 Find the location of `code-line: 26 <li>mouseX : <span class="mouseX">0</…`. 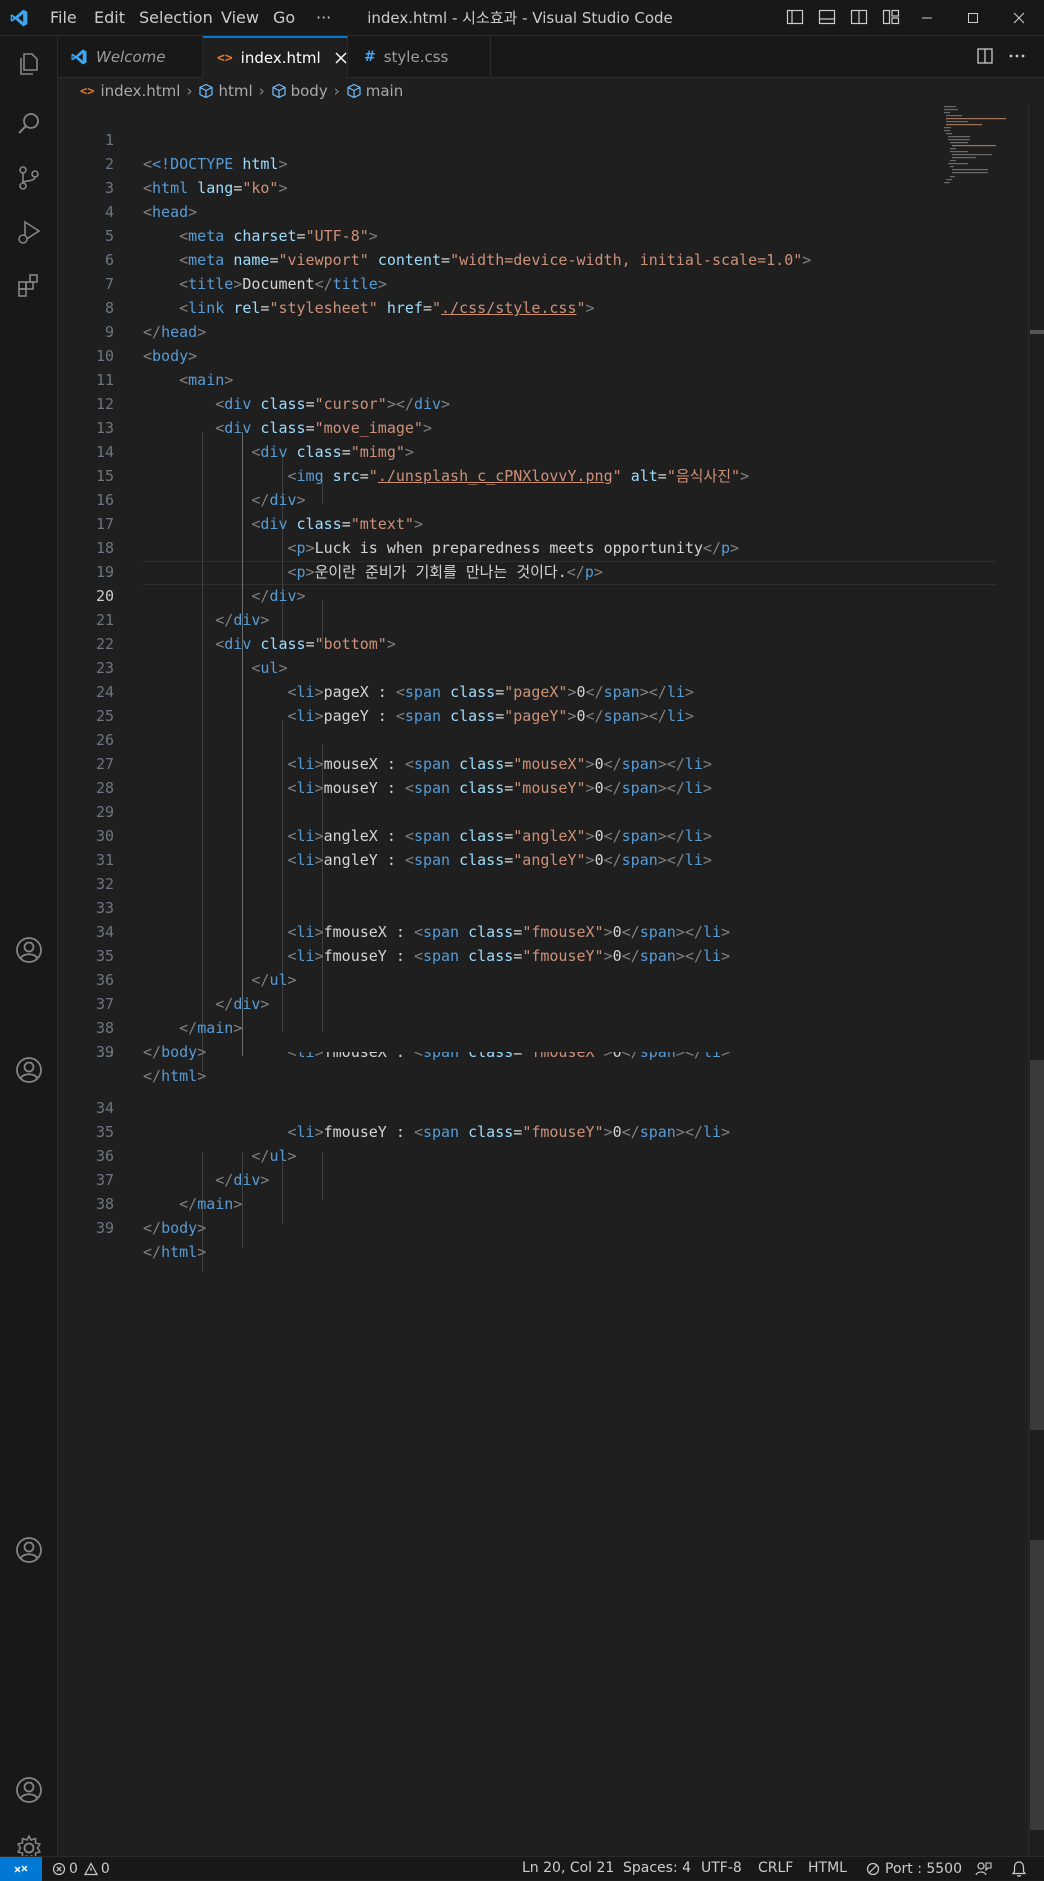

code-line: 26 <li>mouseX : <span class="mouseX">0</… is located at coordinates (498, 738).